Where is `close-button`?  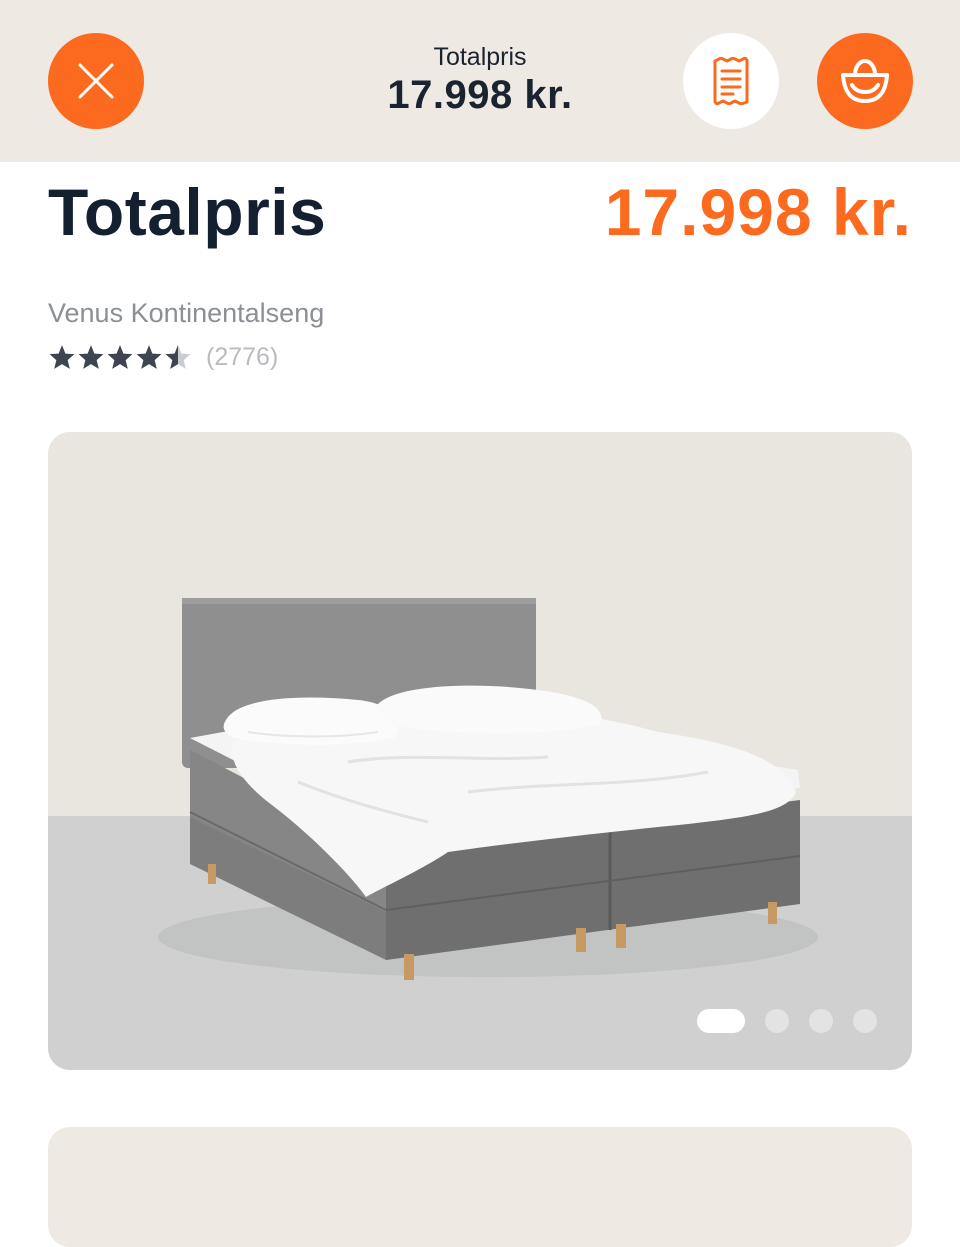
close-button is located at coordinates (96, 81).